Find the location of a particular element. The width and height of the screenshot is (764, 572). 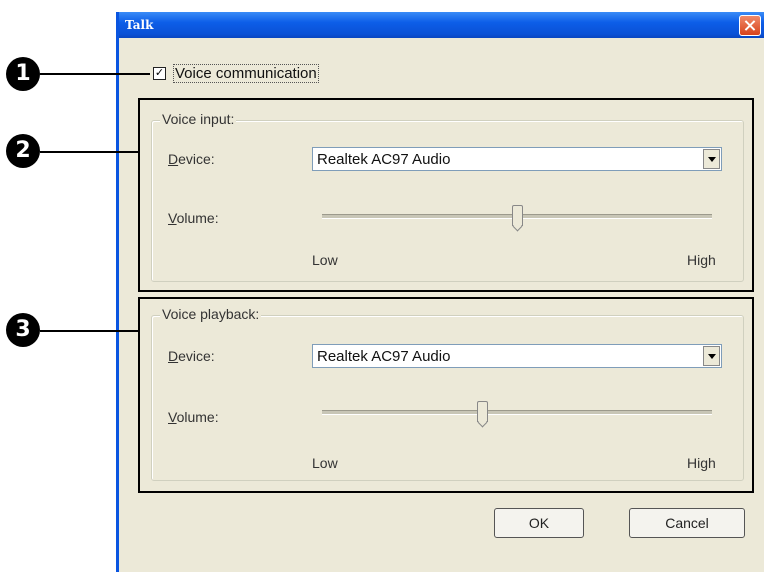

title-bar: Talk is located at coordinates (441, 25).